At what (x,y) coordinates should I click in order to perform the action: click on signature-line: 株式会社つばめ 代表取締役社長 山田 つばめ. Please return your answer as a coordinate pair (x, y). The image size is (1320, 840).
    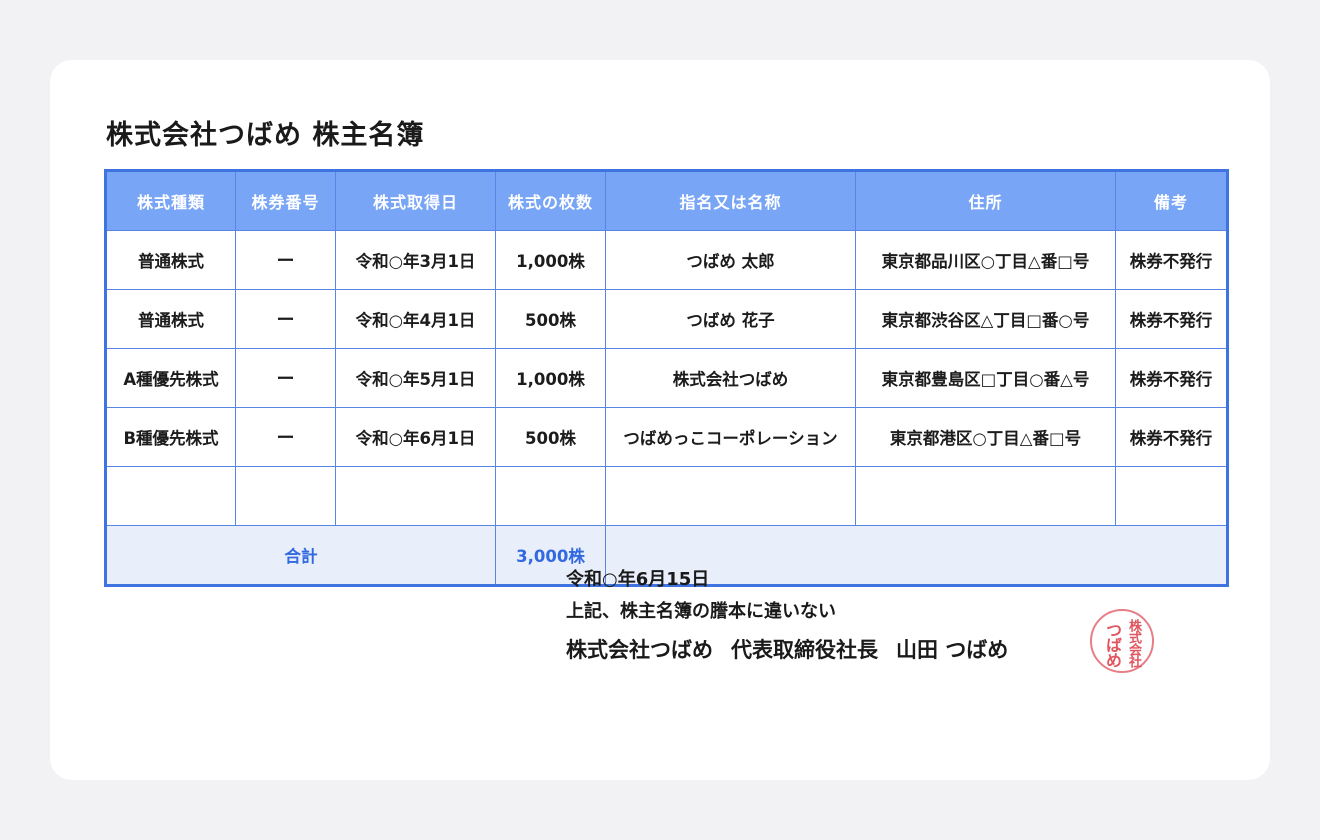
    Looking at the image, I should click on (866, 650).